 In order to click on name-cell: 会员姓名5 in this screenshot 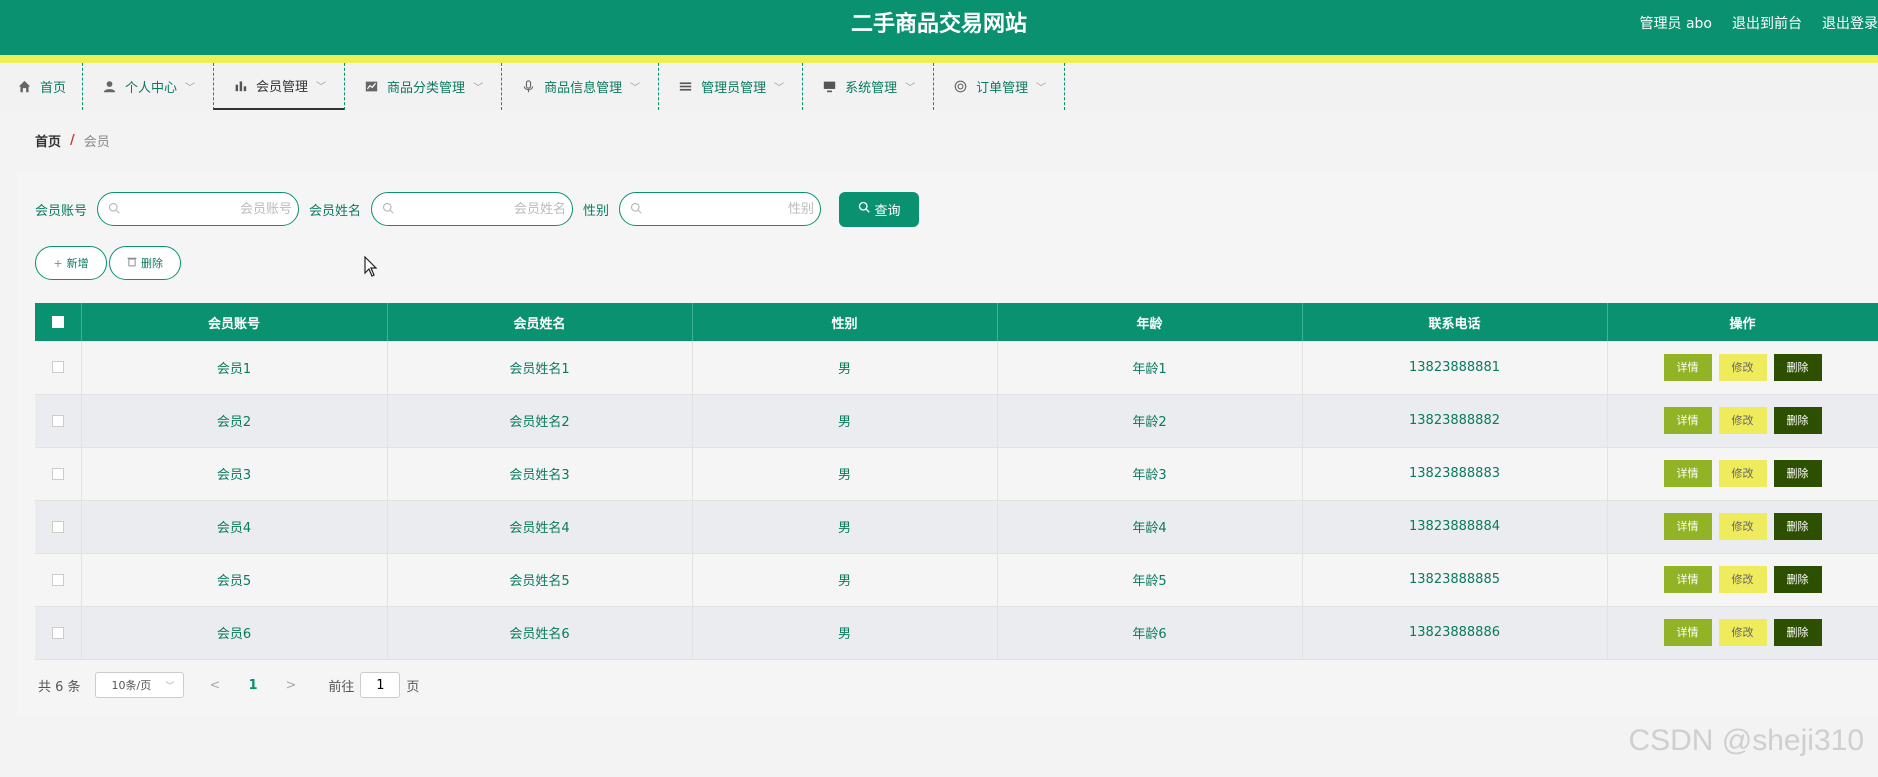, I will do `click(540, 580)`.